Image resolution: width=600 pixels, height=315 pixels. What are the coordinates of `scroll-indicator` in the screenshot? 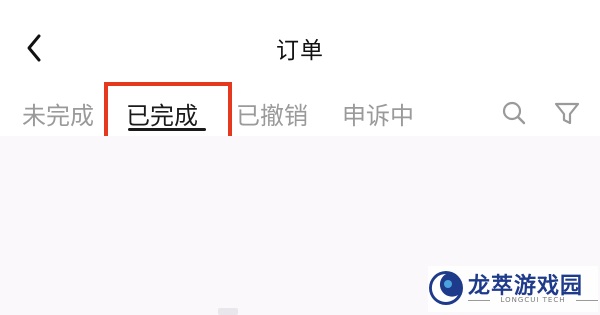 It's located at (228, 311).